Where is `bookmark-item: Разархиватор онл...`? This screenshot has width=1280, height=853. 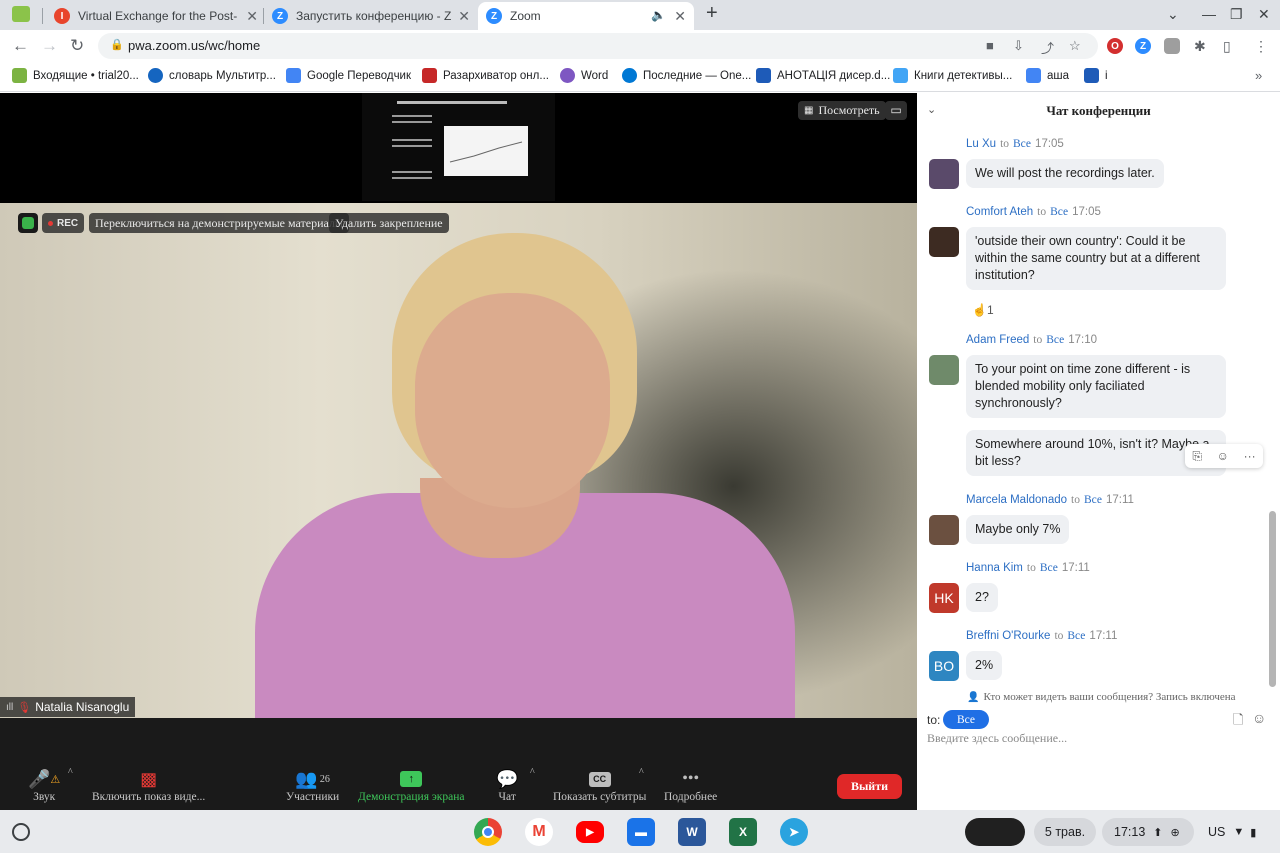
bookmark-item: Разархиватор онл... is located at coordinates (485, 75).